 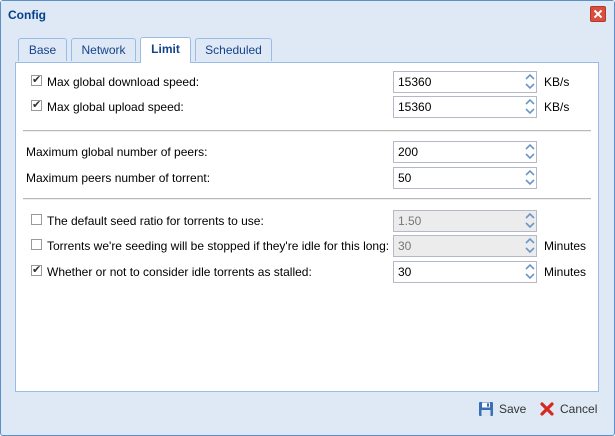 What do you see at coordinates (307, 152) in the screenshot?
I see `global-peers-row: Maximum global number of peers: 200` at bounding box center [307, 152].